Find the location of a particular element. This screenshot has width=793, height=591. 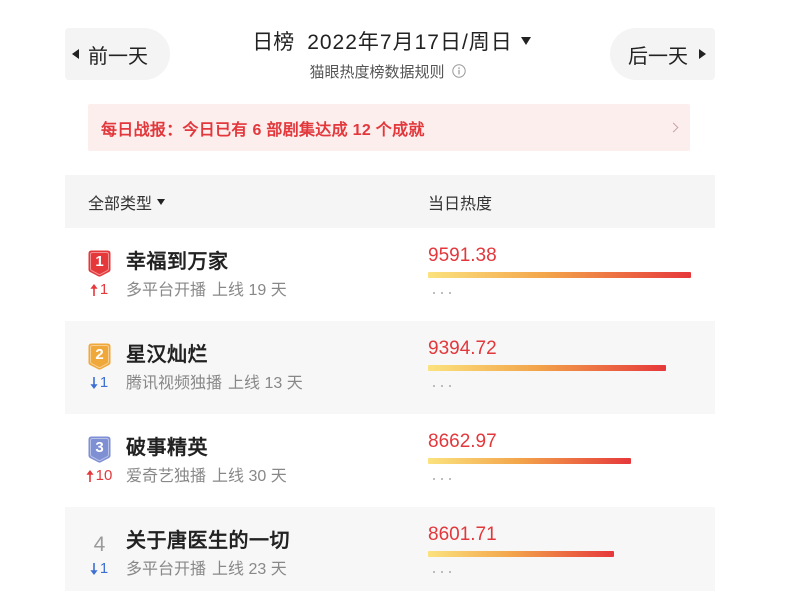

heat-value: 8601.71 is located at coordinates (462, 534).